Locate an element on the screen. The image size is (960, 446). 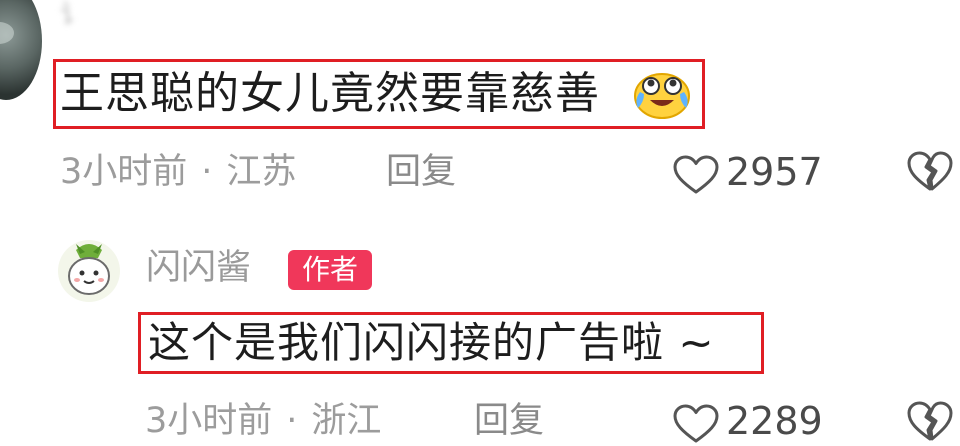
location: 浙江 is located at coordinates (346, 421).